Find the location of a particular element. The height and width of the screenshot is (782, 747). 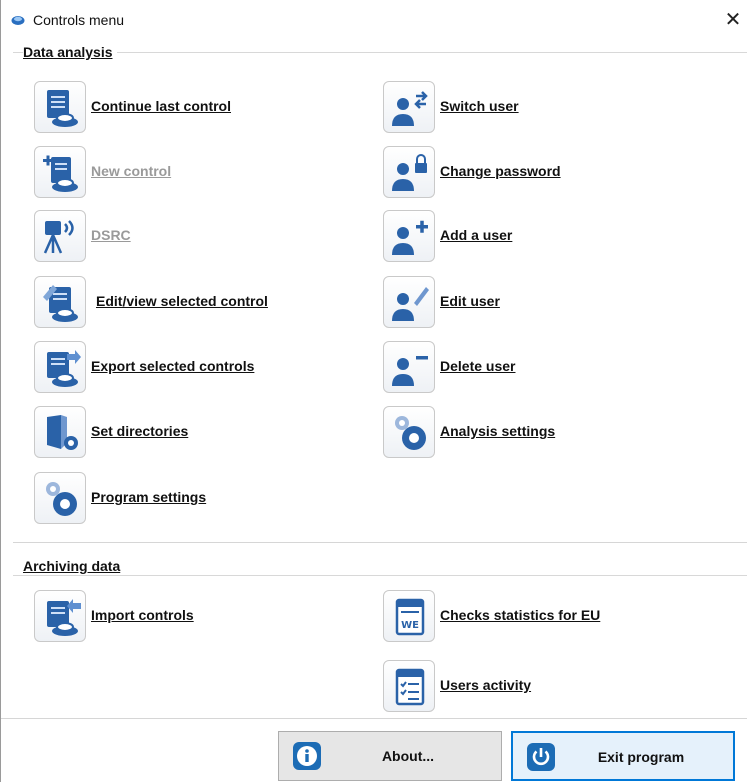

new-control-label: New control is located at coordinates (131, 171).